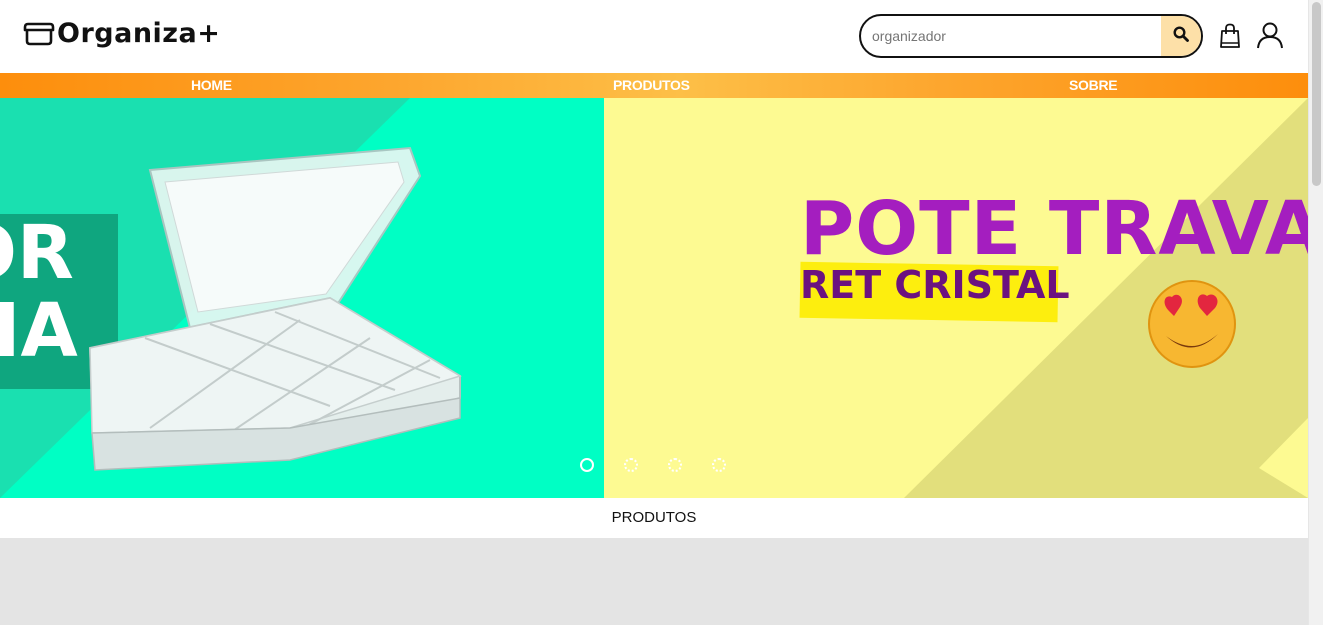  I want to click on nav-home: HOME, so click(211, 85).